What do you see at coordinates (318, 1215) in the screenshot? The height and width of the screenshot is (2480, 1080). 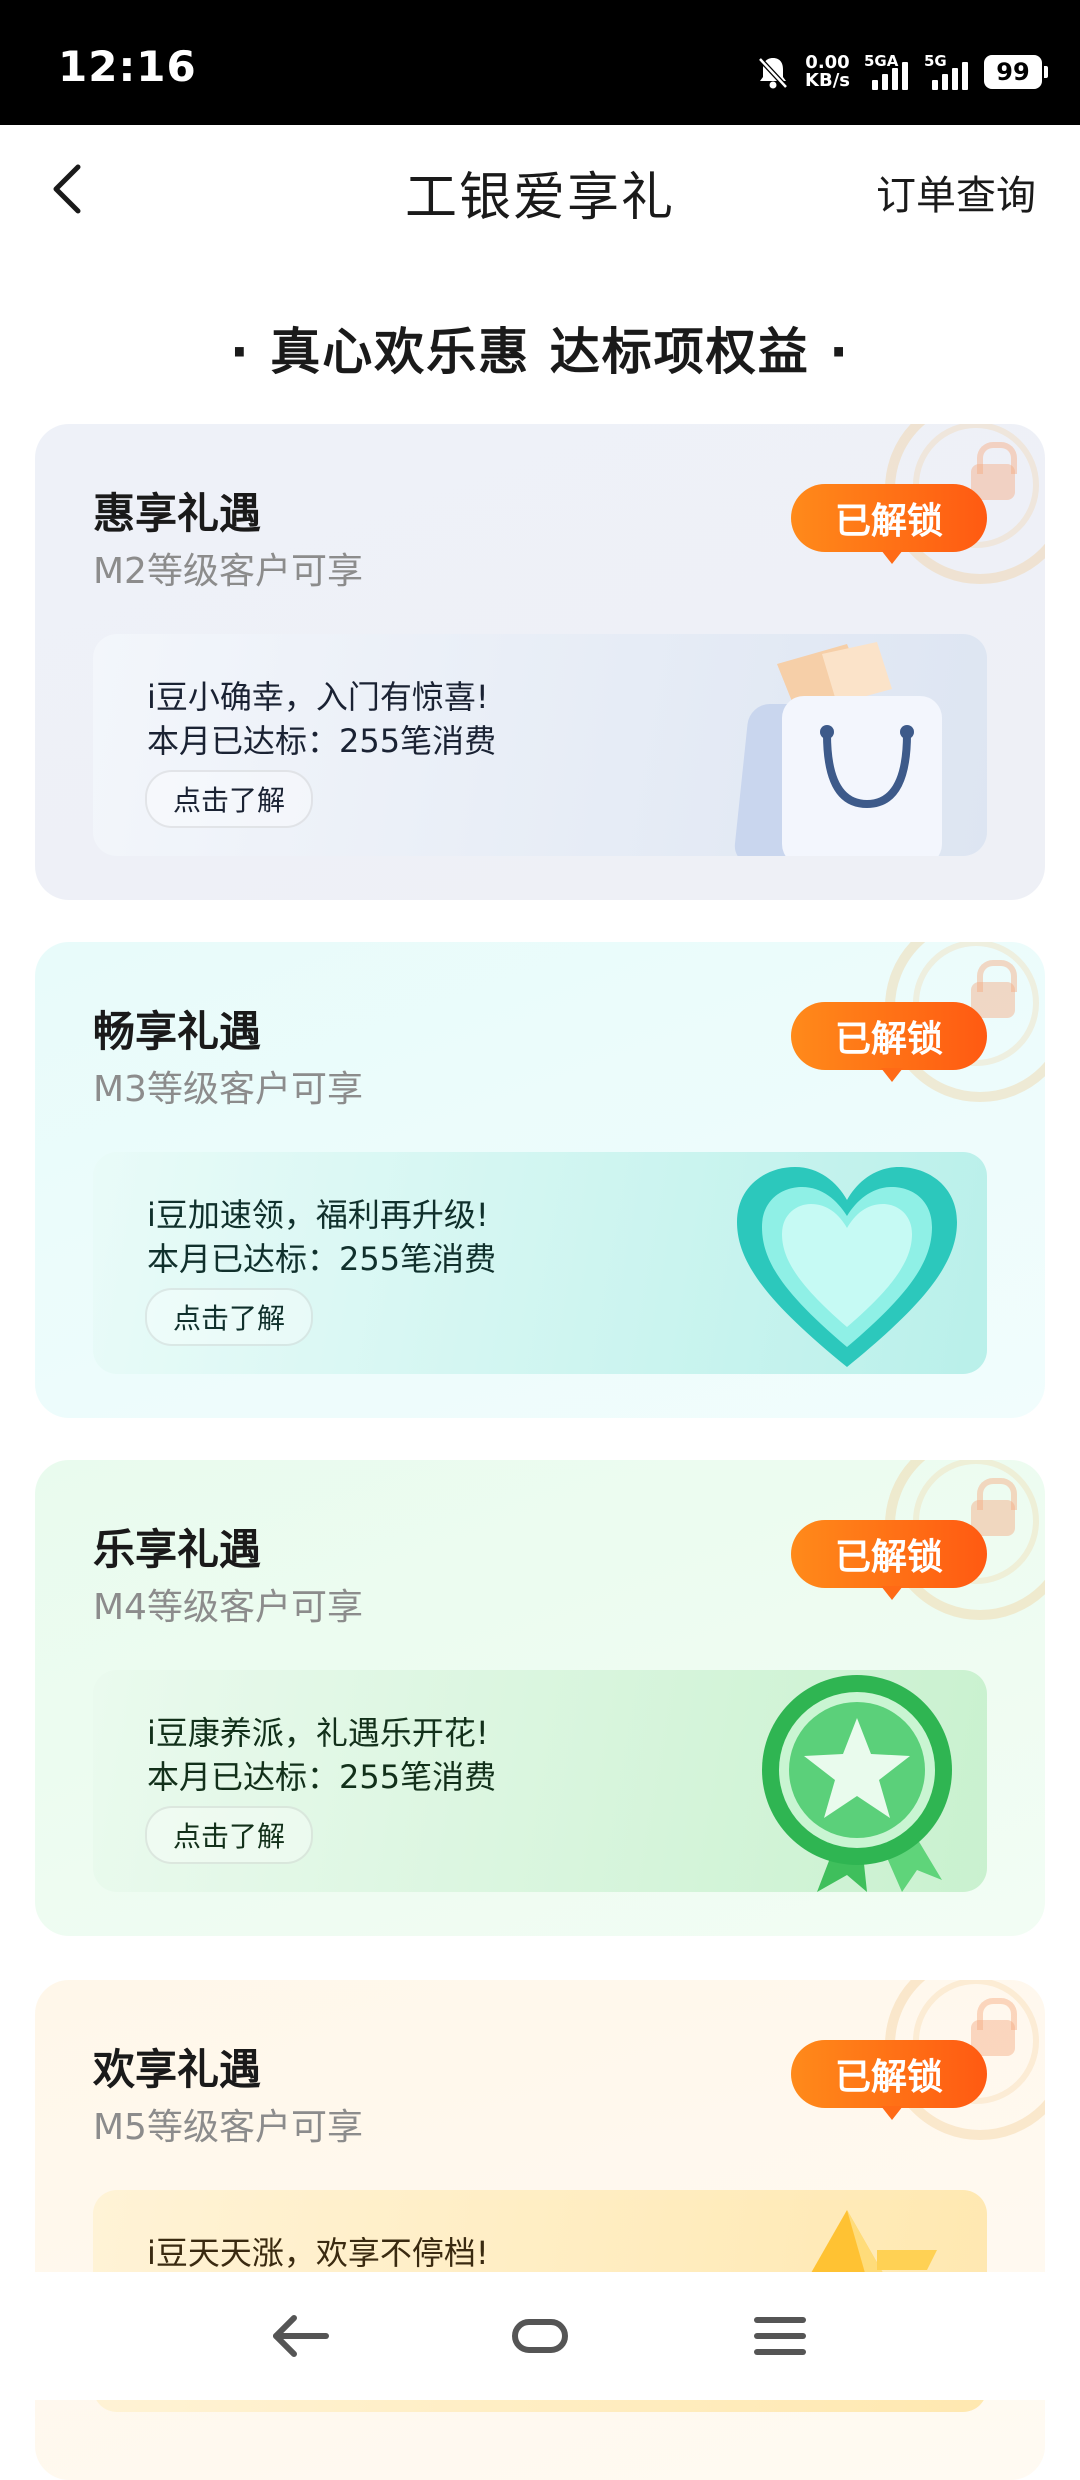 I see `benefit-slogan: i豆加速领，福利再升级!` at bounding box center [318, 1215].